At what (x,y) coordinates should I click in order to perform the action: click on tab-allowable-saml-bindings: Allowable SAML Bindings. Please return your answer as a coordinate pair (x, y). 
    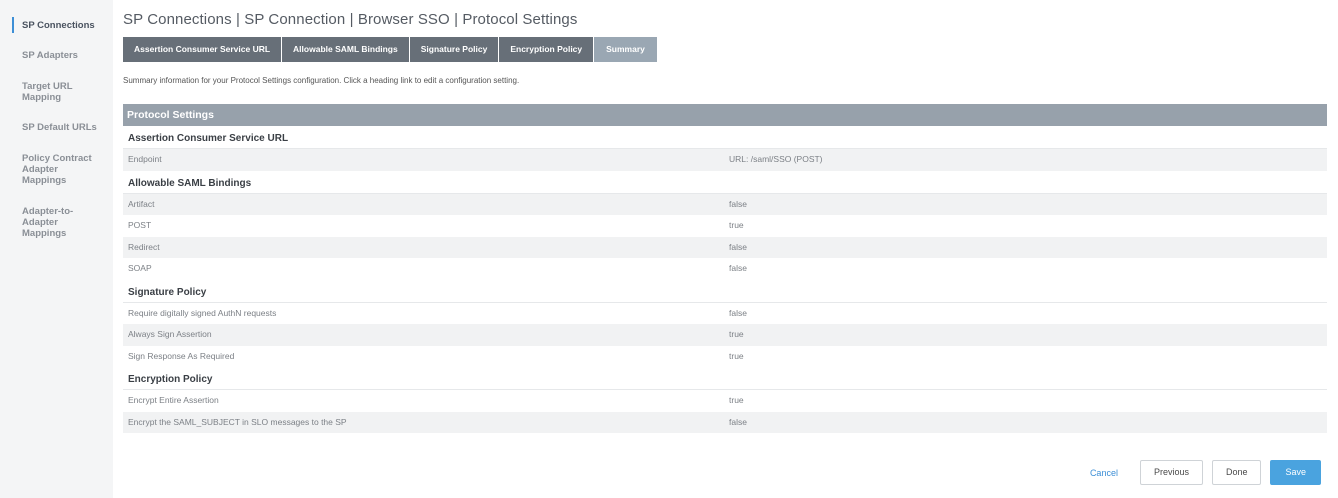
    Looking at the image, I should click on (345, 49).